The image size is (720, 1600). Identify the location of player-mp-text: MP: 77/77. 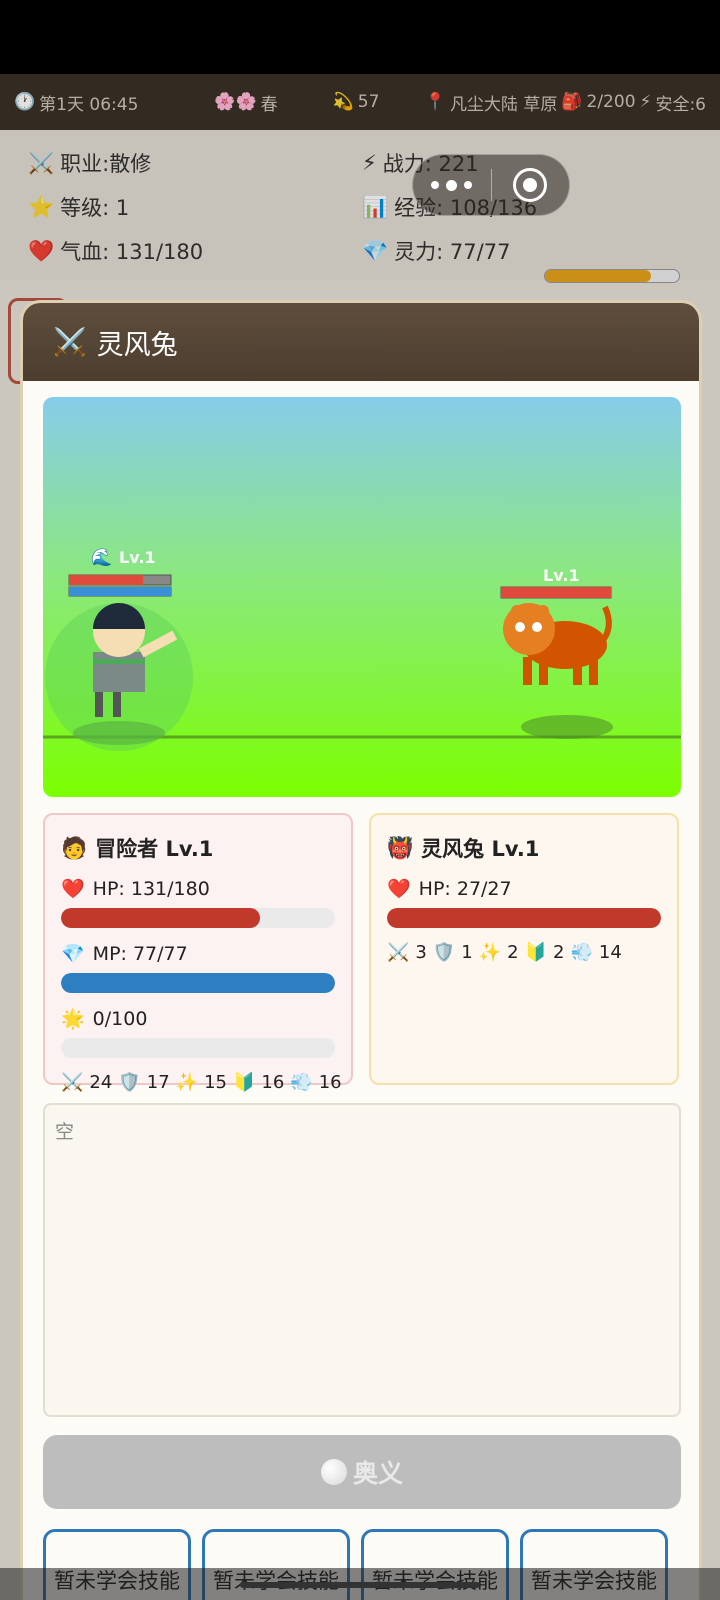
(140, 953).